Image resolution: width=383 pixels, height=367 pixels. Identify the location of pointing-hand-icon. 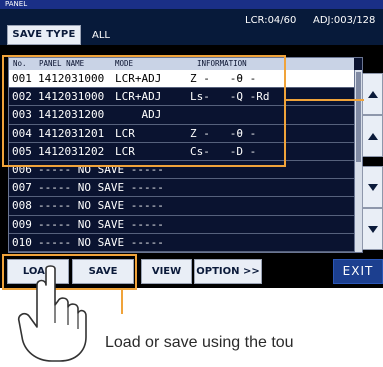
(52, 313).